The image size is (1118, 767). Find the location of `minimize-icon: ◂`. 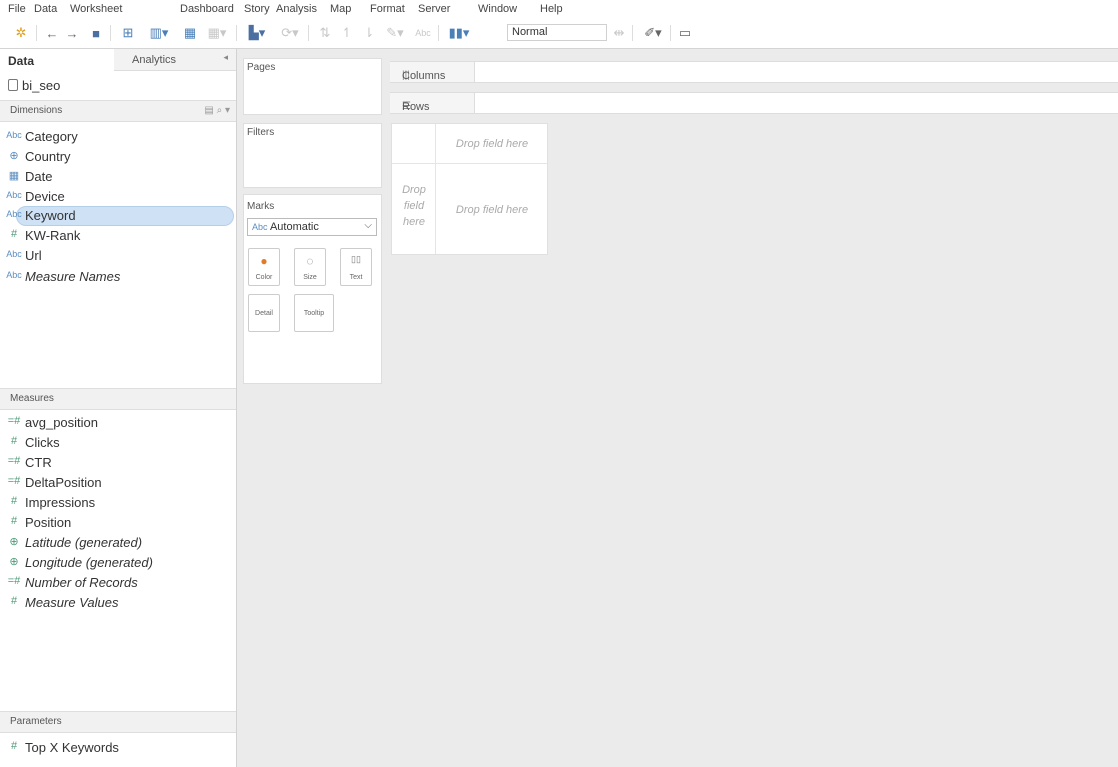

minimize-icon: ◂ is located at coordinates (225, 57).